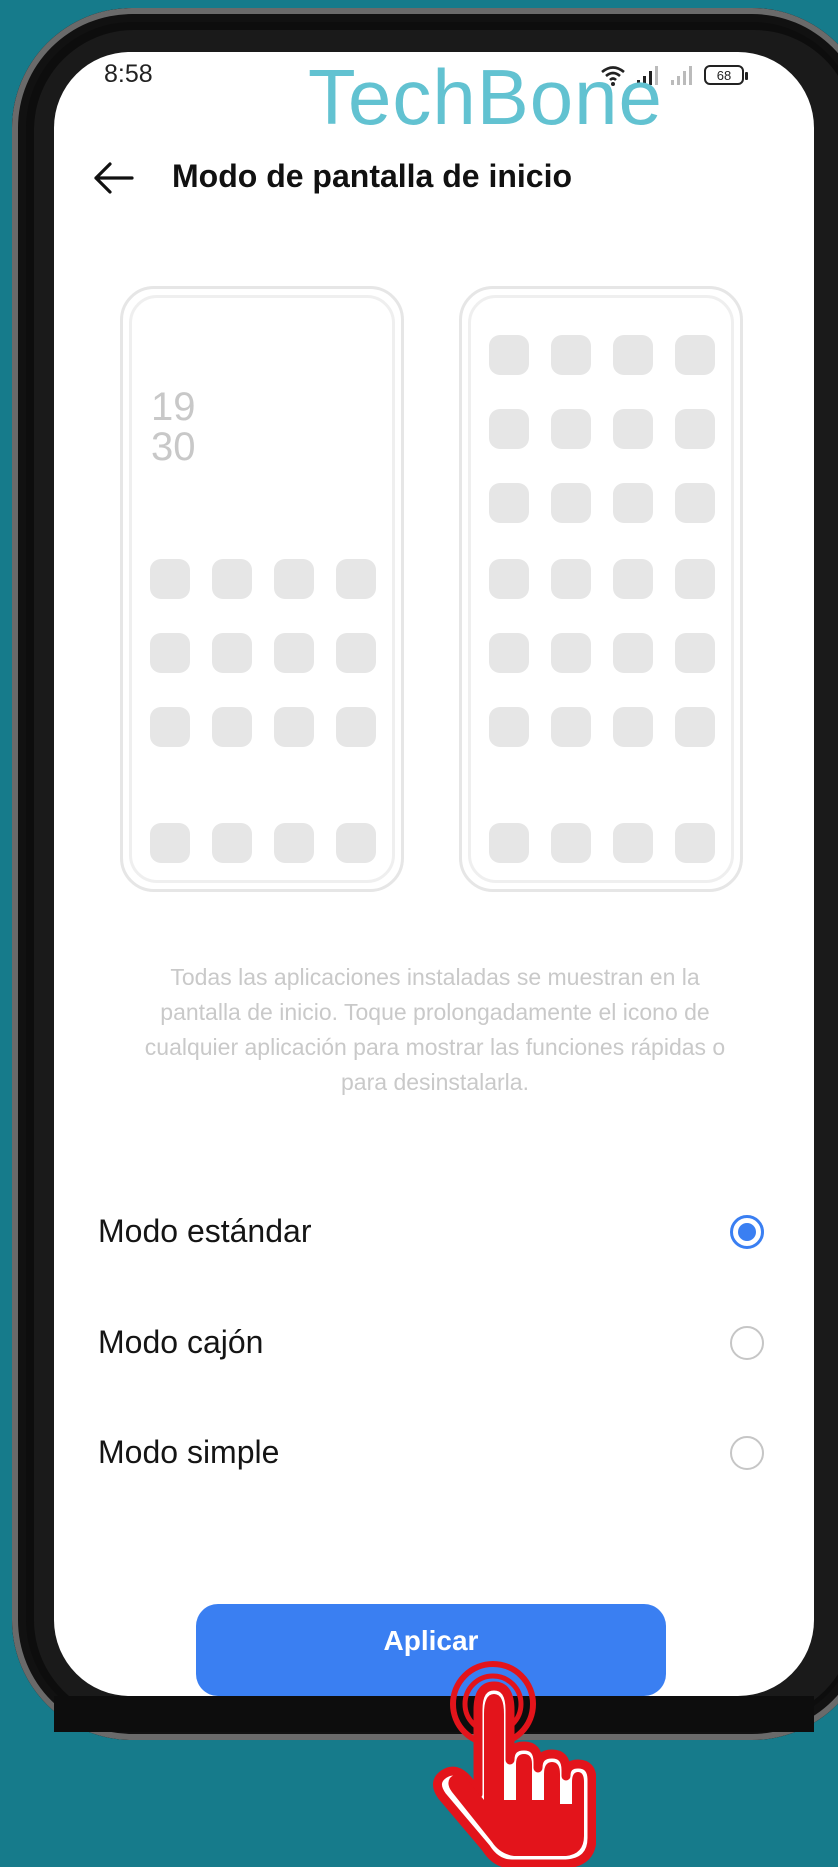 Image resolution: width=838 pixels, height=1867 pixels. I want to click on preview-clock-hour: 19, so click(173, 407).